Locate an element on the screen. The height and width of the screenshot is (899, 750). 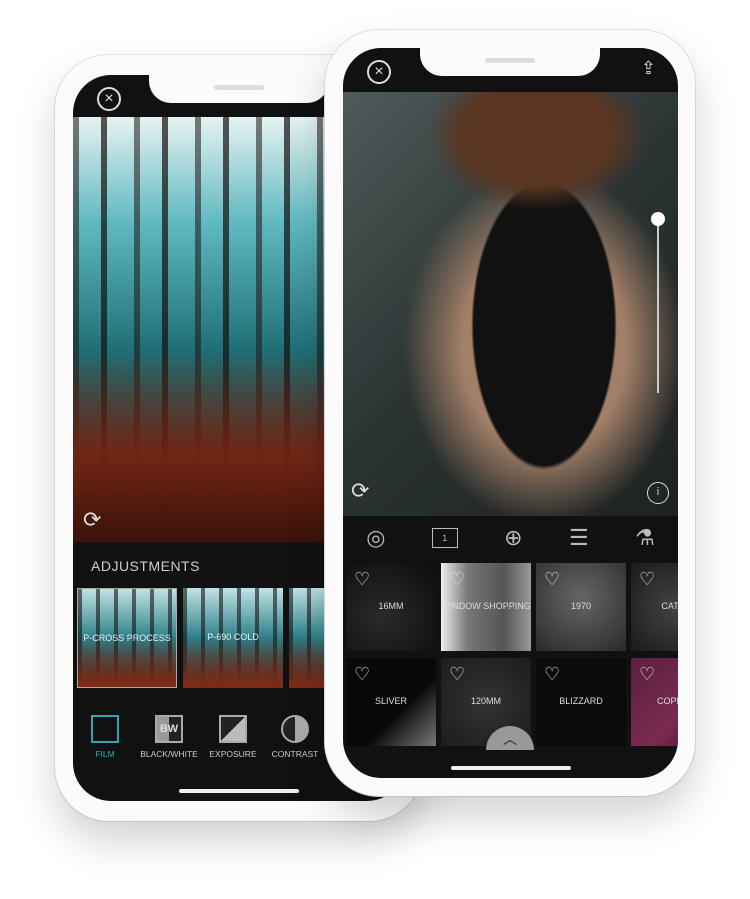
filter-label: WINDOW SHOPPING is located at coordinates (486, 606).